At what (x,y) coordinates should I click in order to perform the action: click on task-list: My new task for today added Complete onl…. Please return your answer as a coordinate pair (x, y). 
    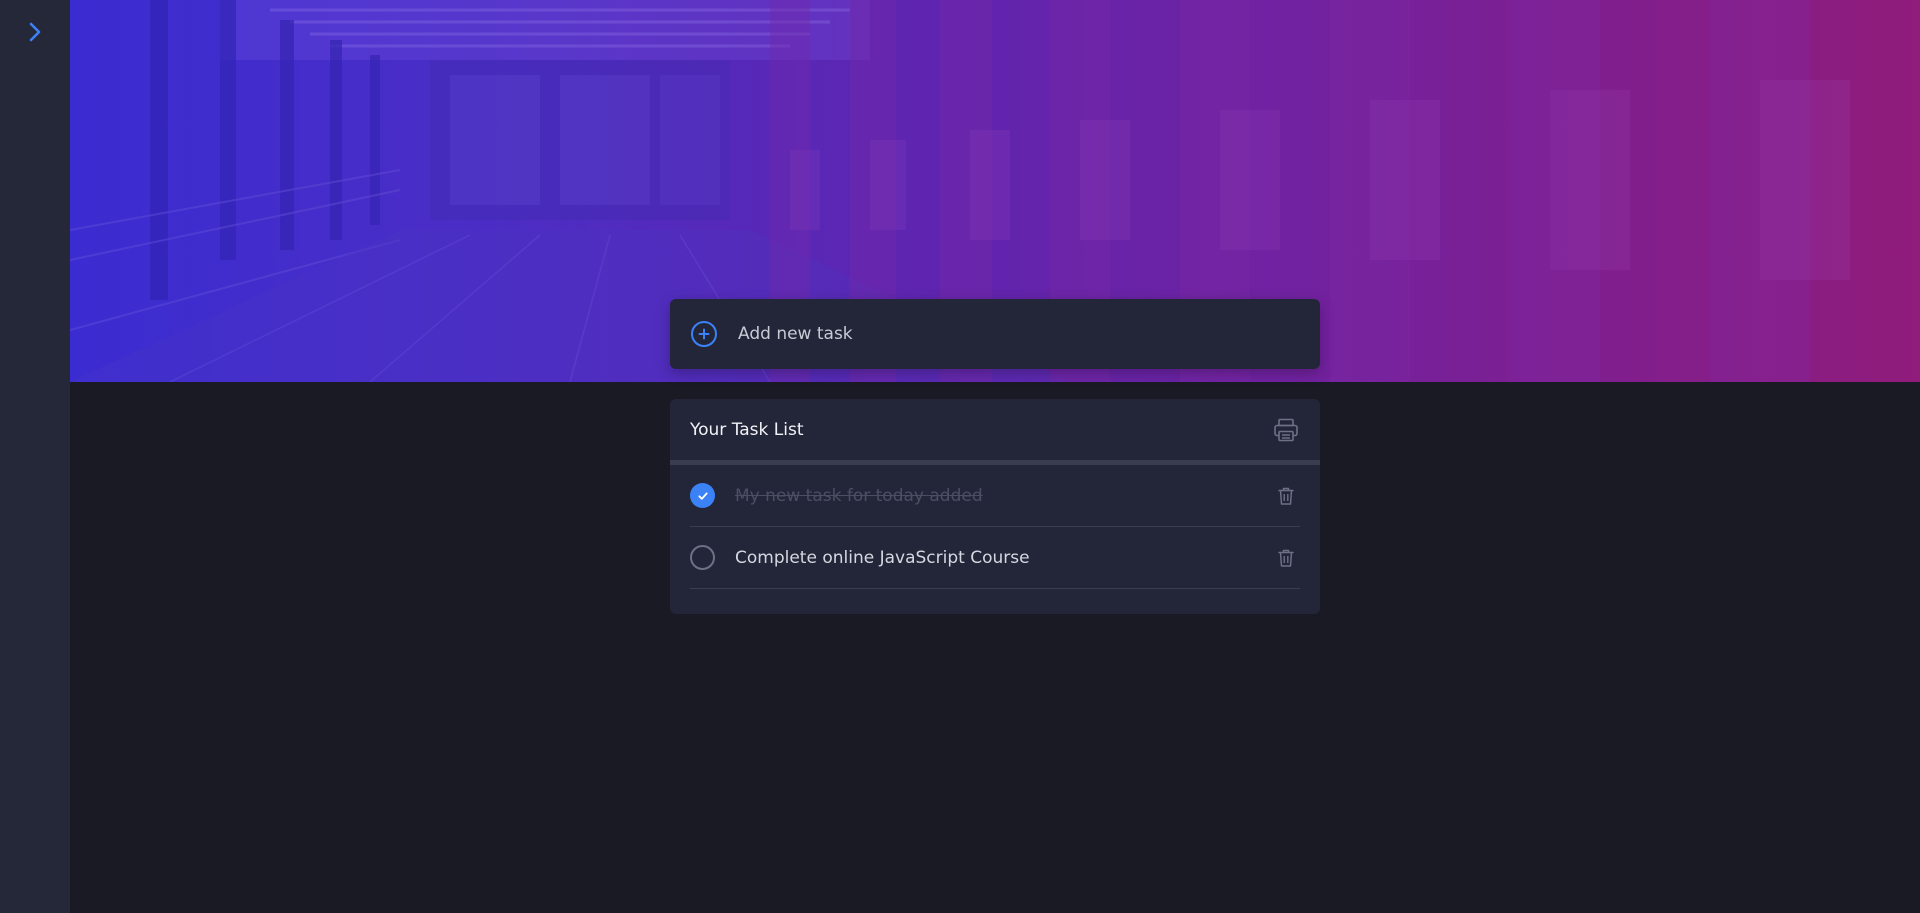
    Looking at the image, I should click on (995, 527).